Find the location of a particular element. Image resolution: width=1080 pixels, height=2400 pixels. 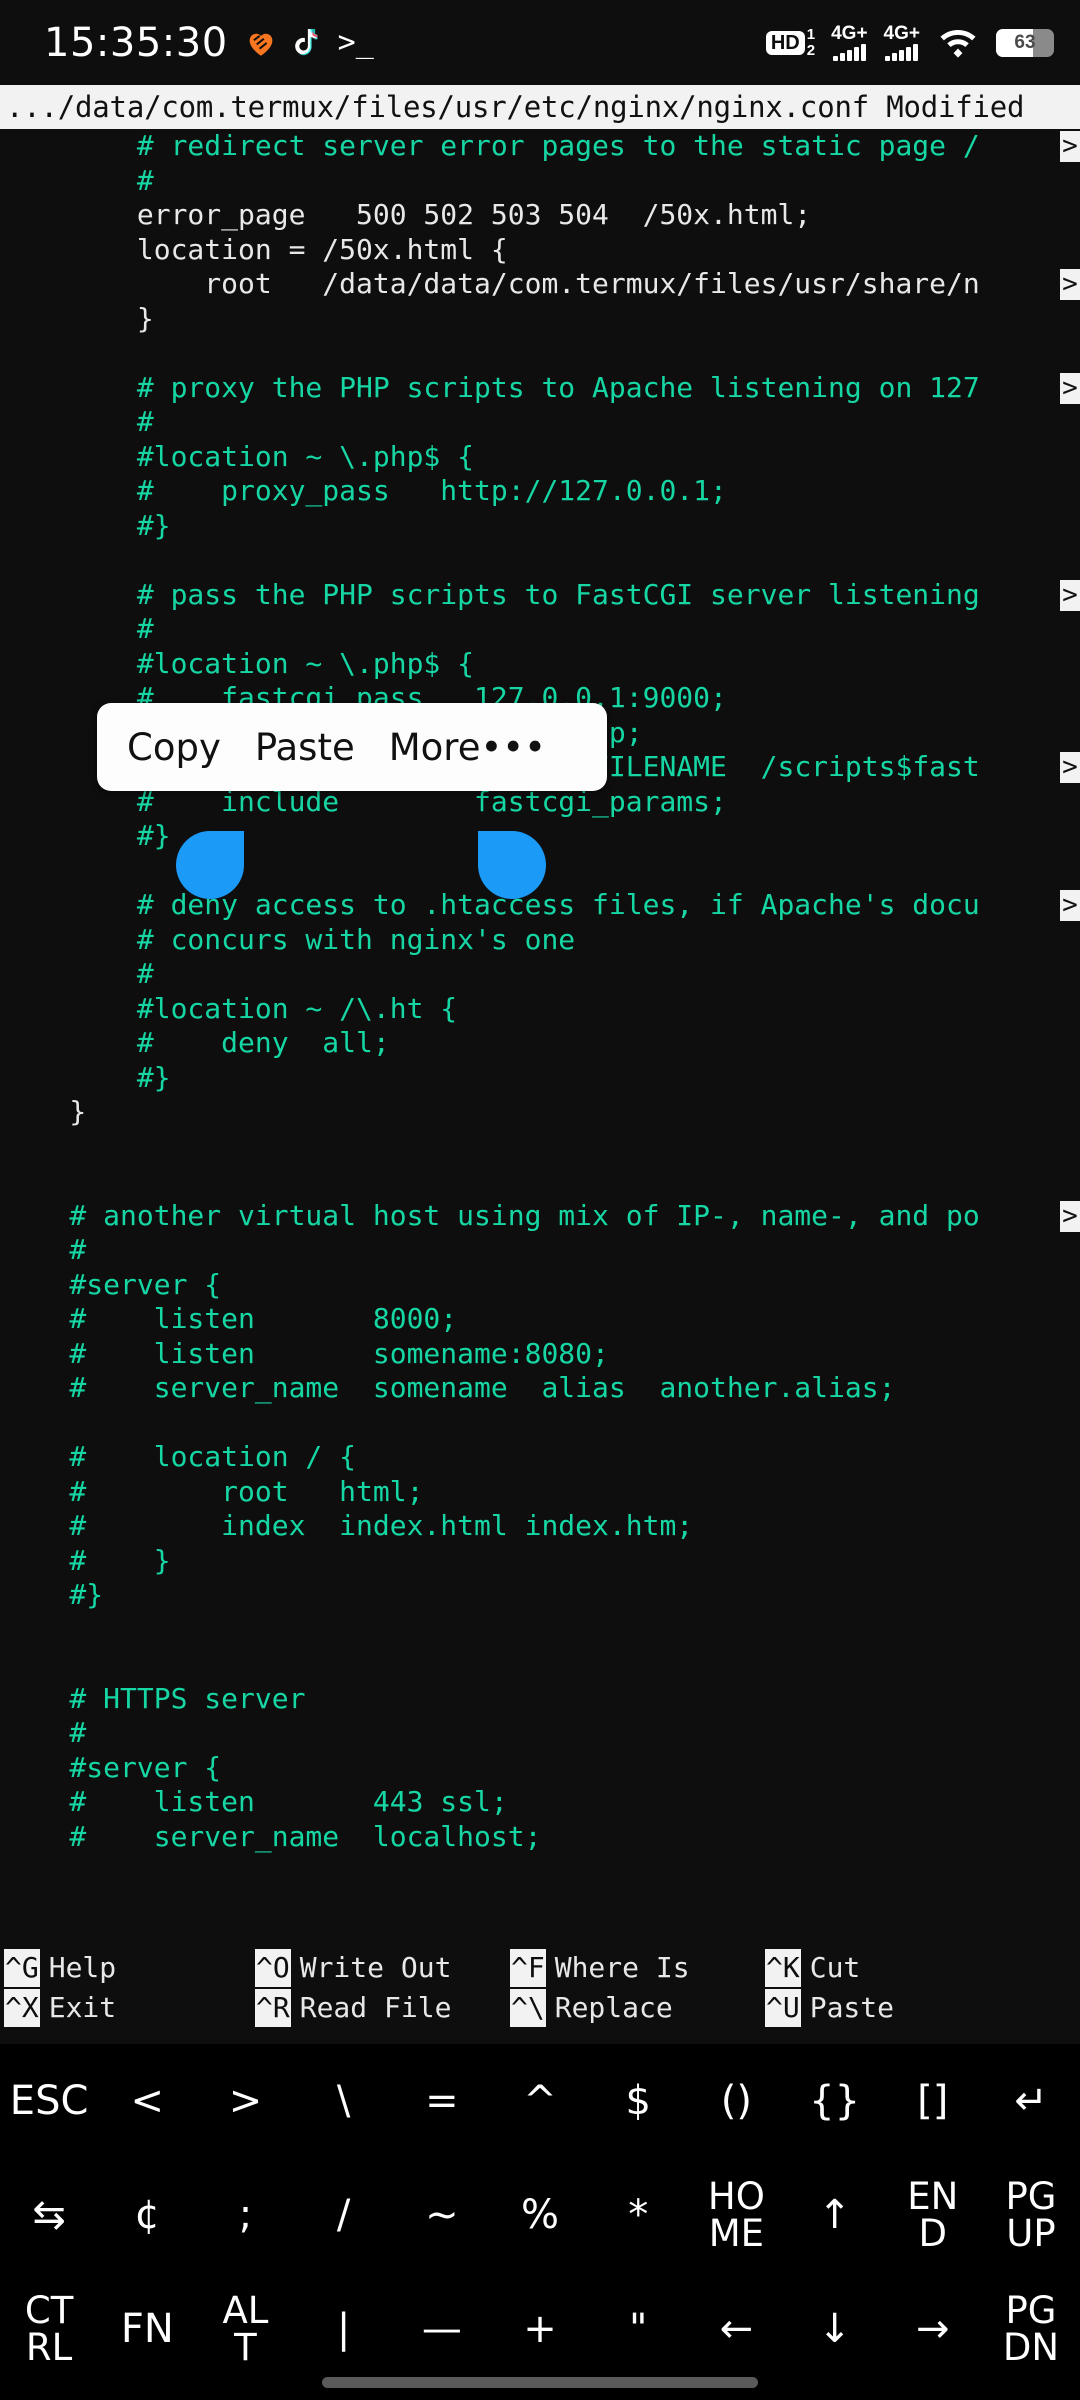

key-tab: ⇆ is located at coordinates (49, 2215).